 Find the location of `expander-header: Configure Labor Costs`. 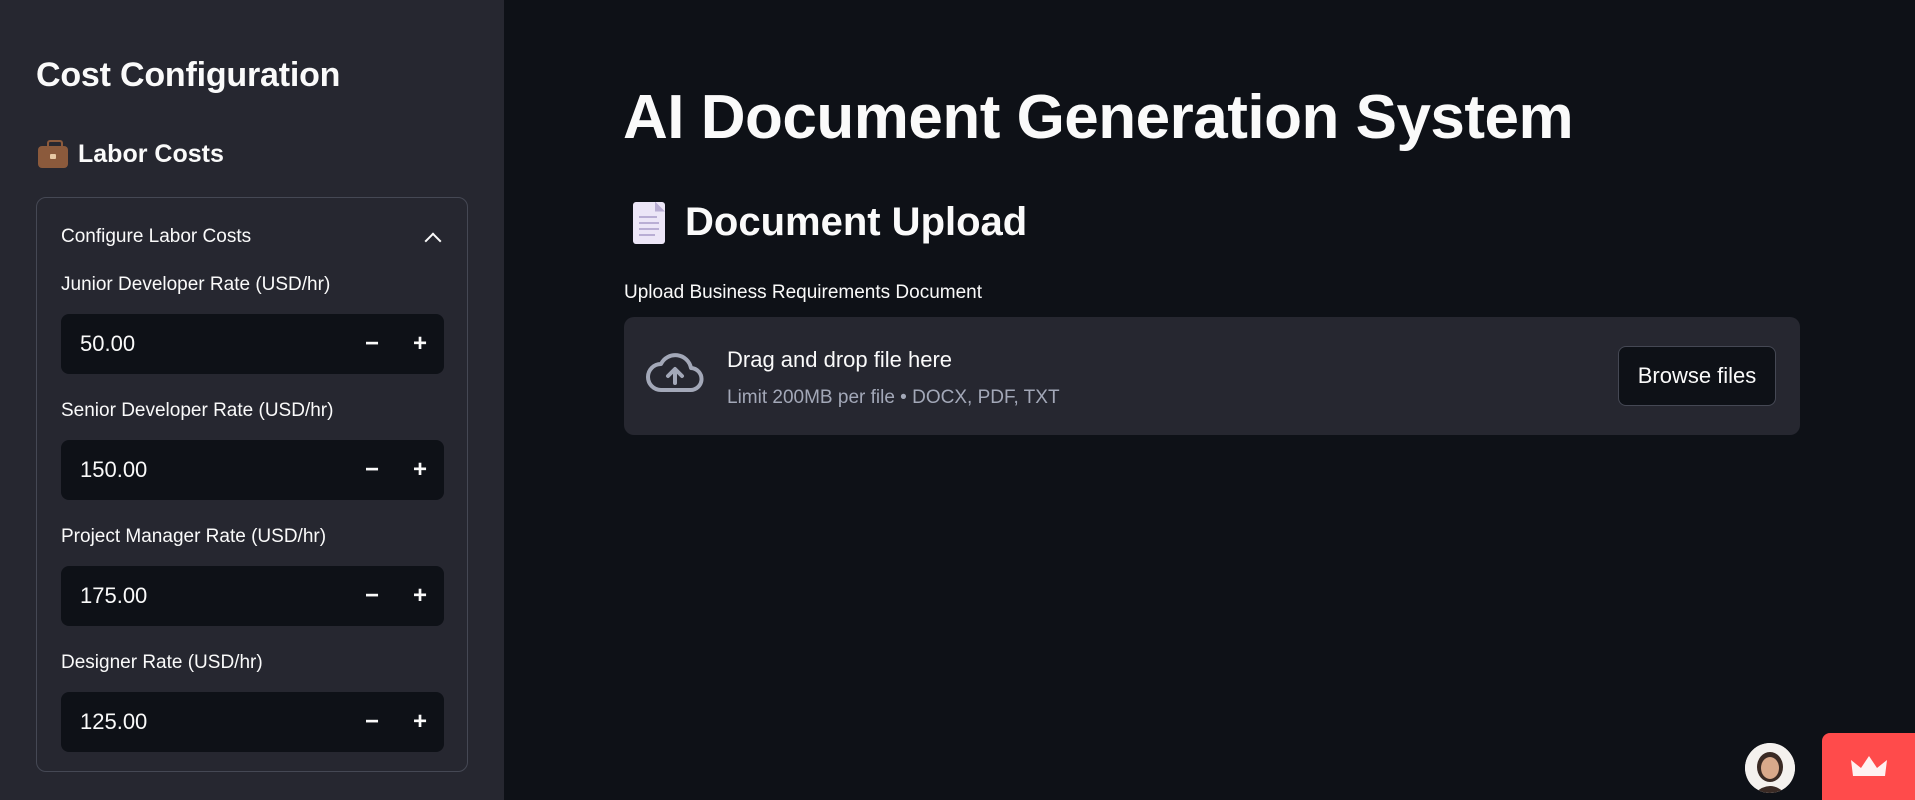

expander-header: Configure Labor Costs is located at coordinates (252, 237).